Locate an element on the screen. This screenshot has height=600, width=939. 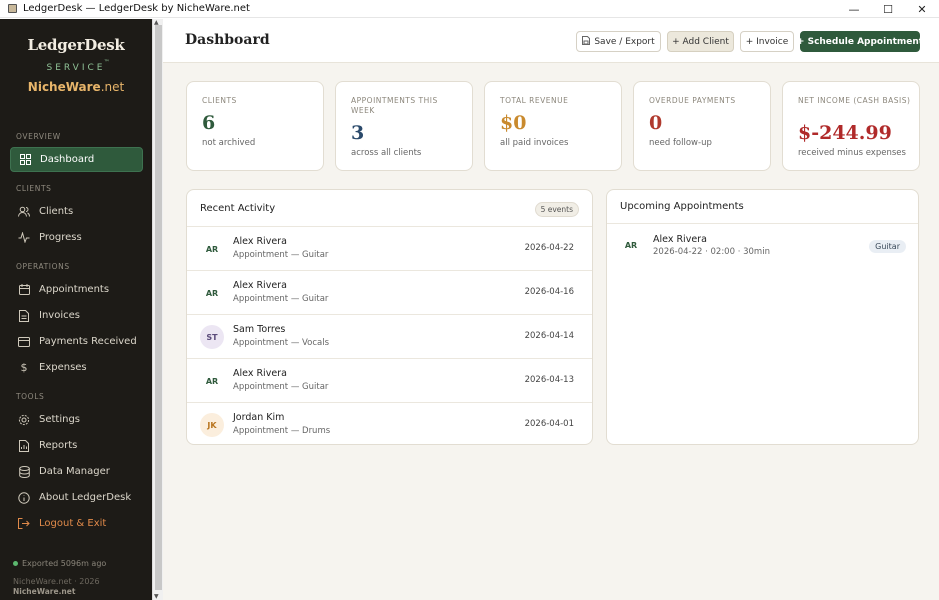
sidebar-item-expenses: $ Expenses is located at coordinates (76, 367).